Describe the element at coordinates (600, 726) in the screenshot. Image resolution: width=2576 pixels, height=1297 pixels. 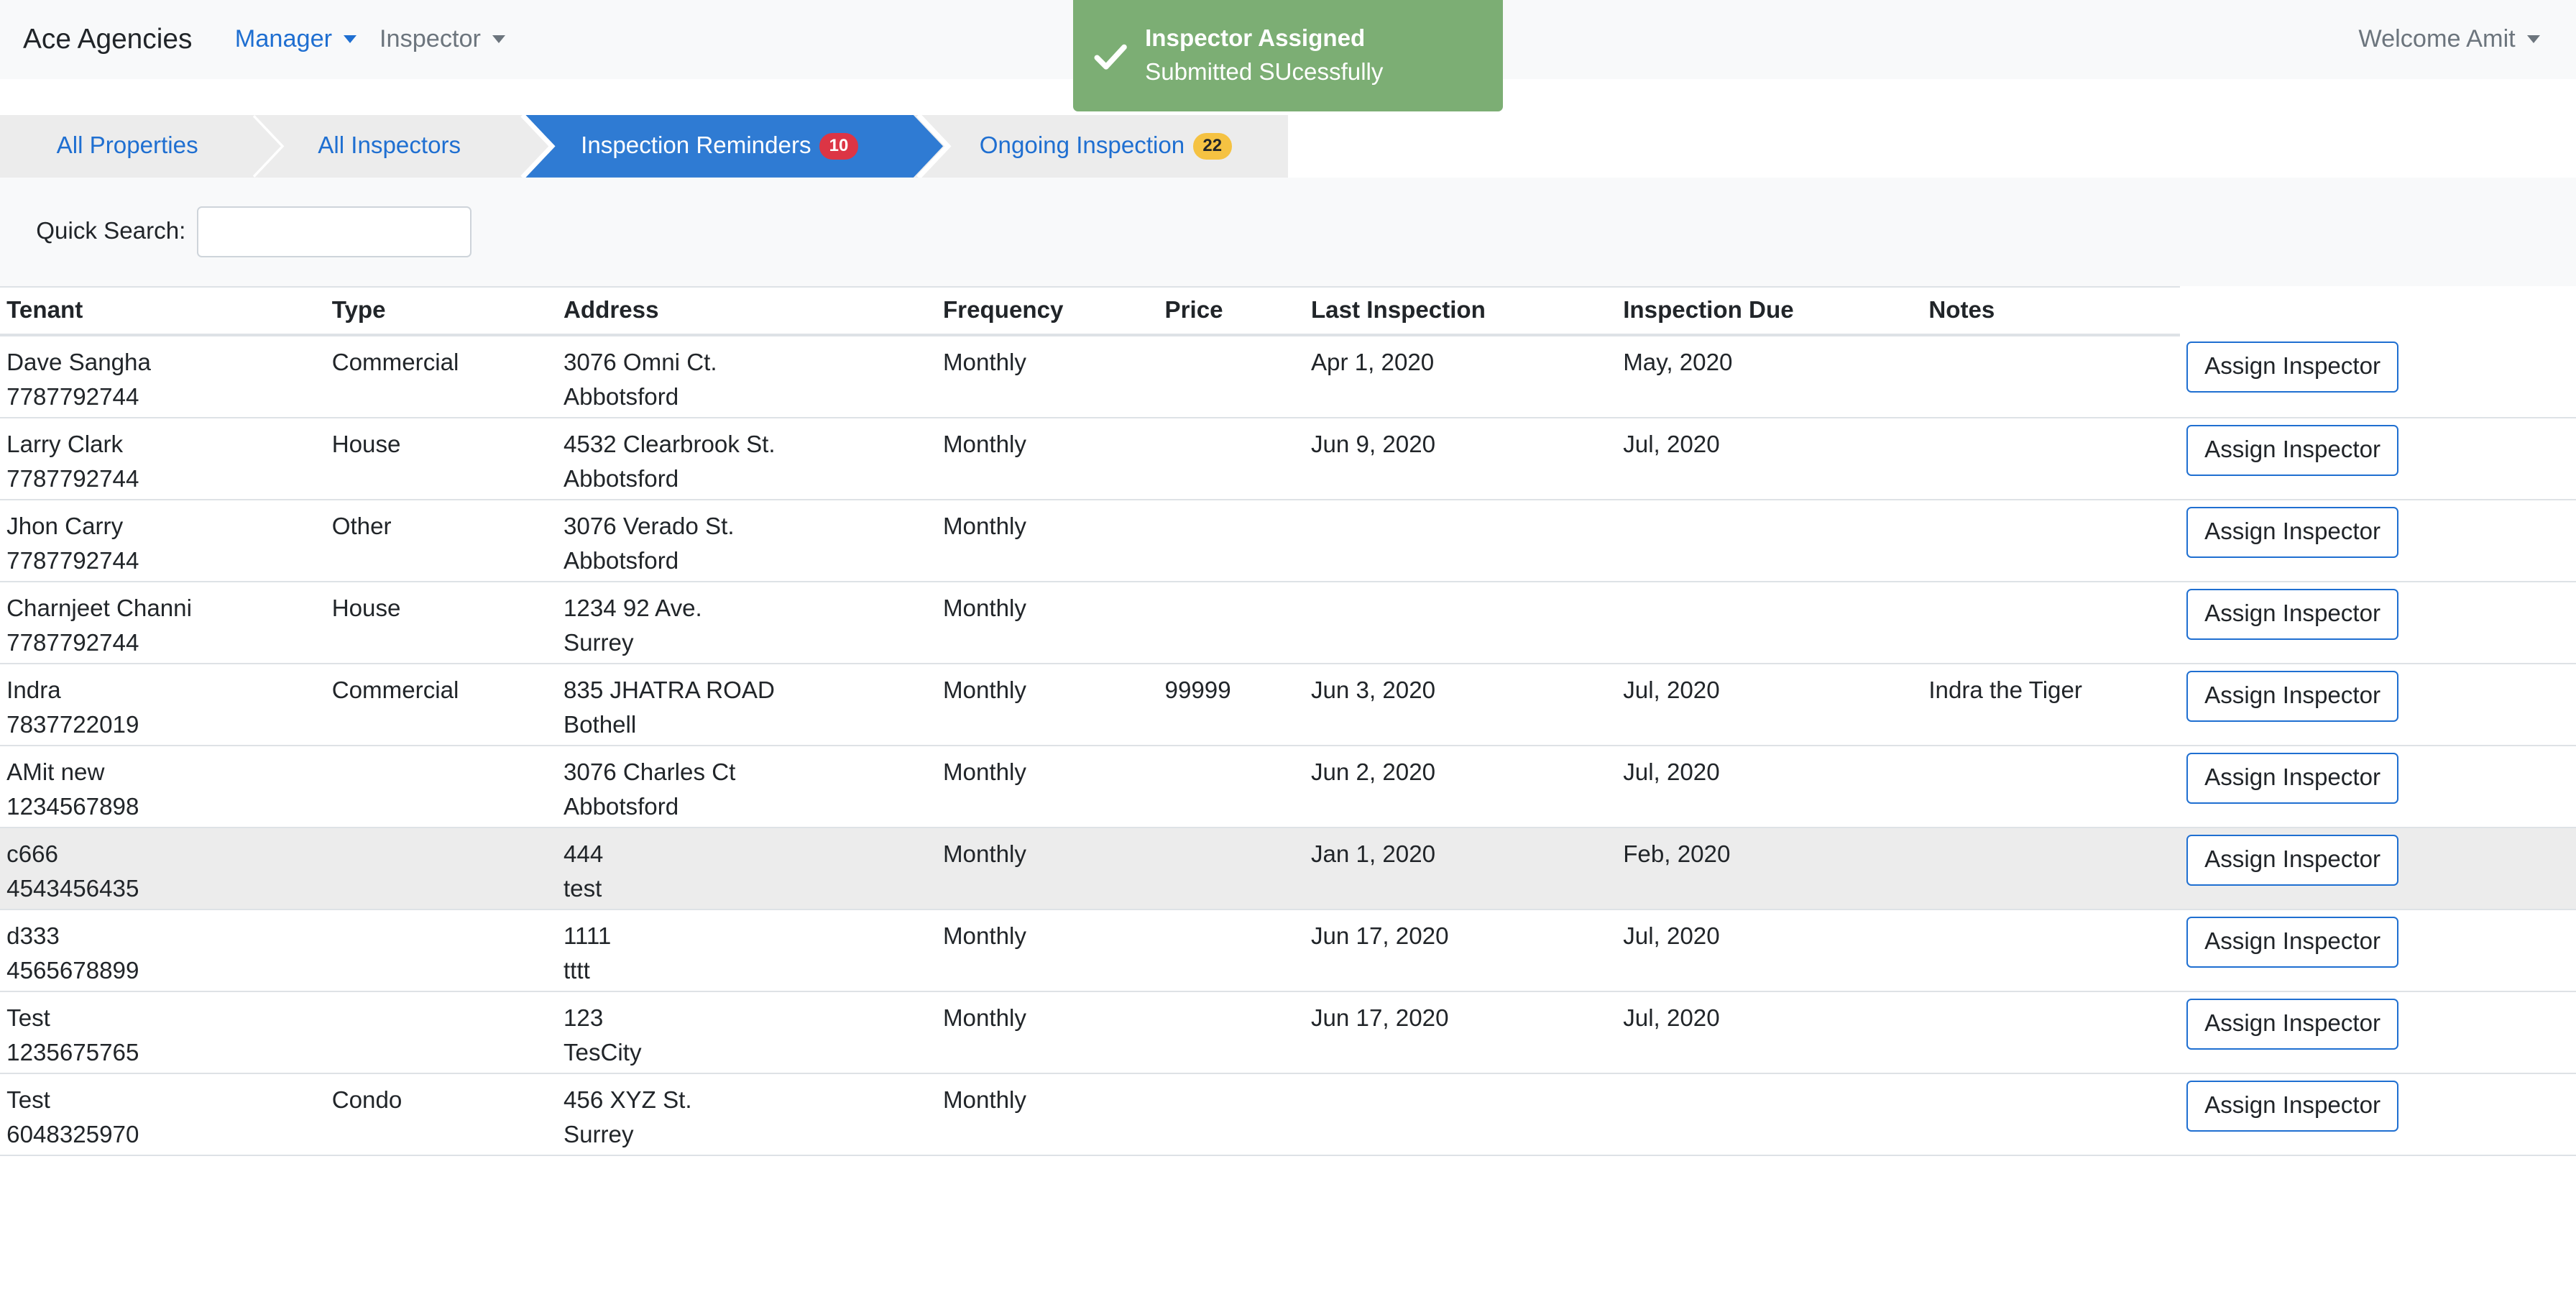
I see `address-city: Bothell` at that location.